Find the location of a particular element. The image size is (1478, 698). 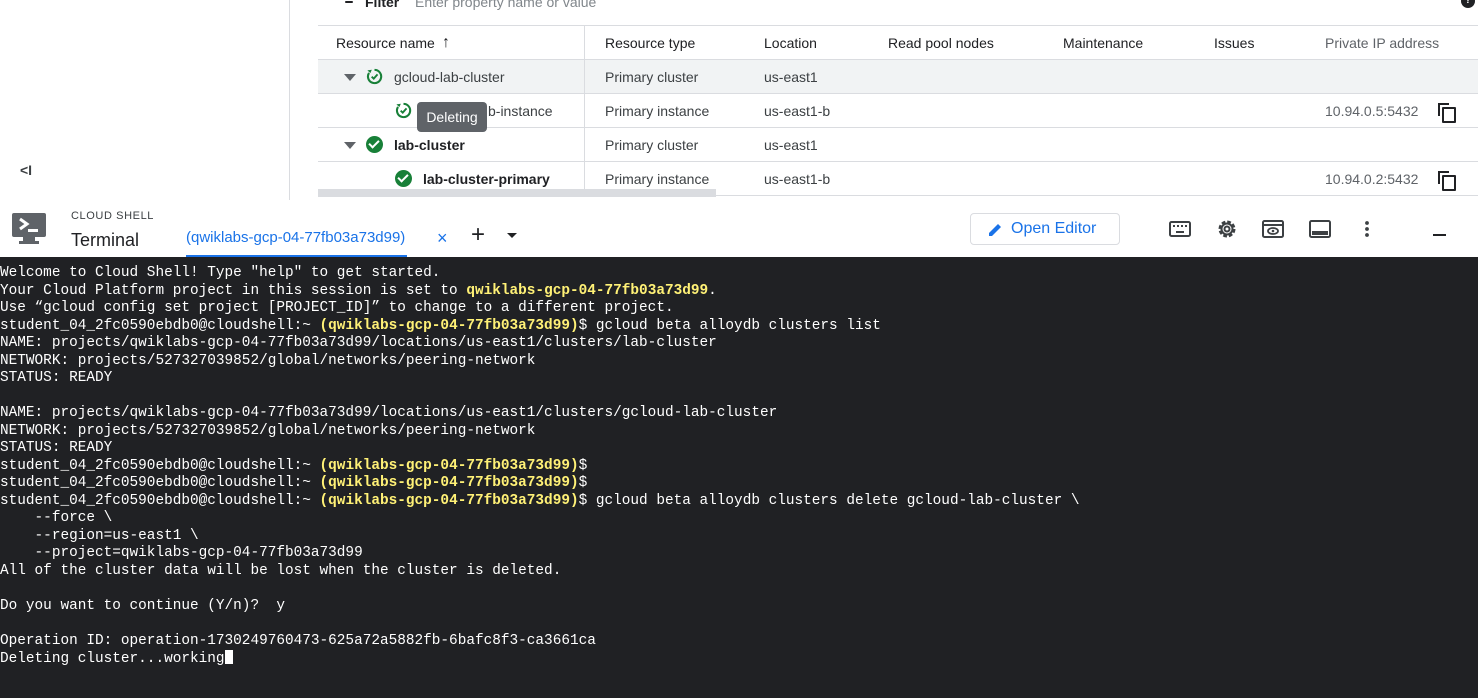

horizontal-scrollbar is located at coordinates (517, 193).